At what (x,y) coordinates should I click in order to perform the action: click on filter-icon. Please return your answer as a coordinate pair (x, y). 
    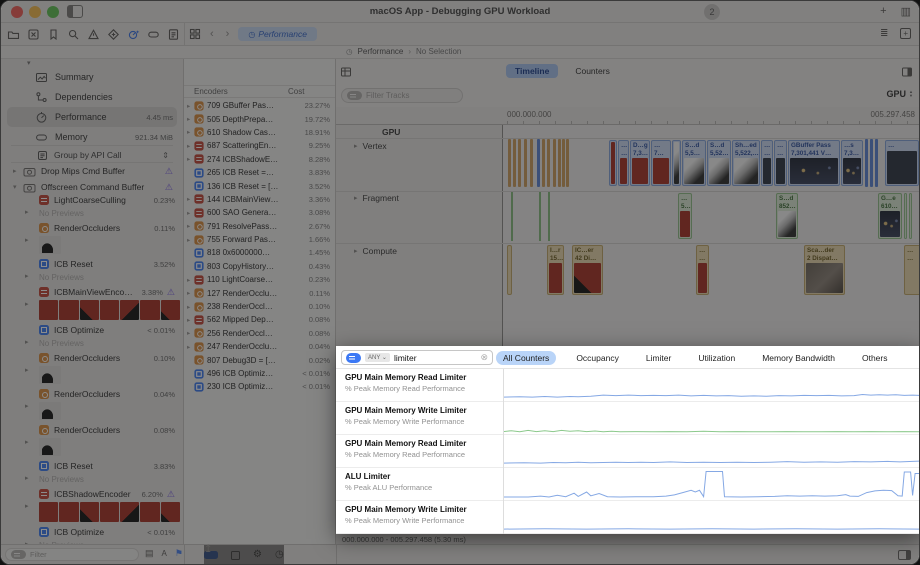
    Looking at the image, I should click on (353, 357).